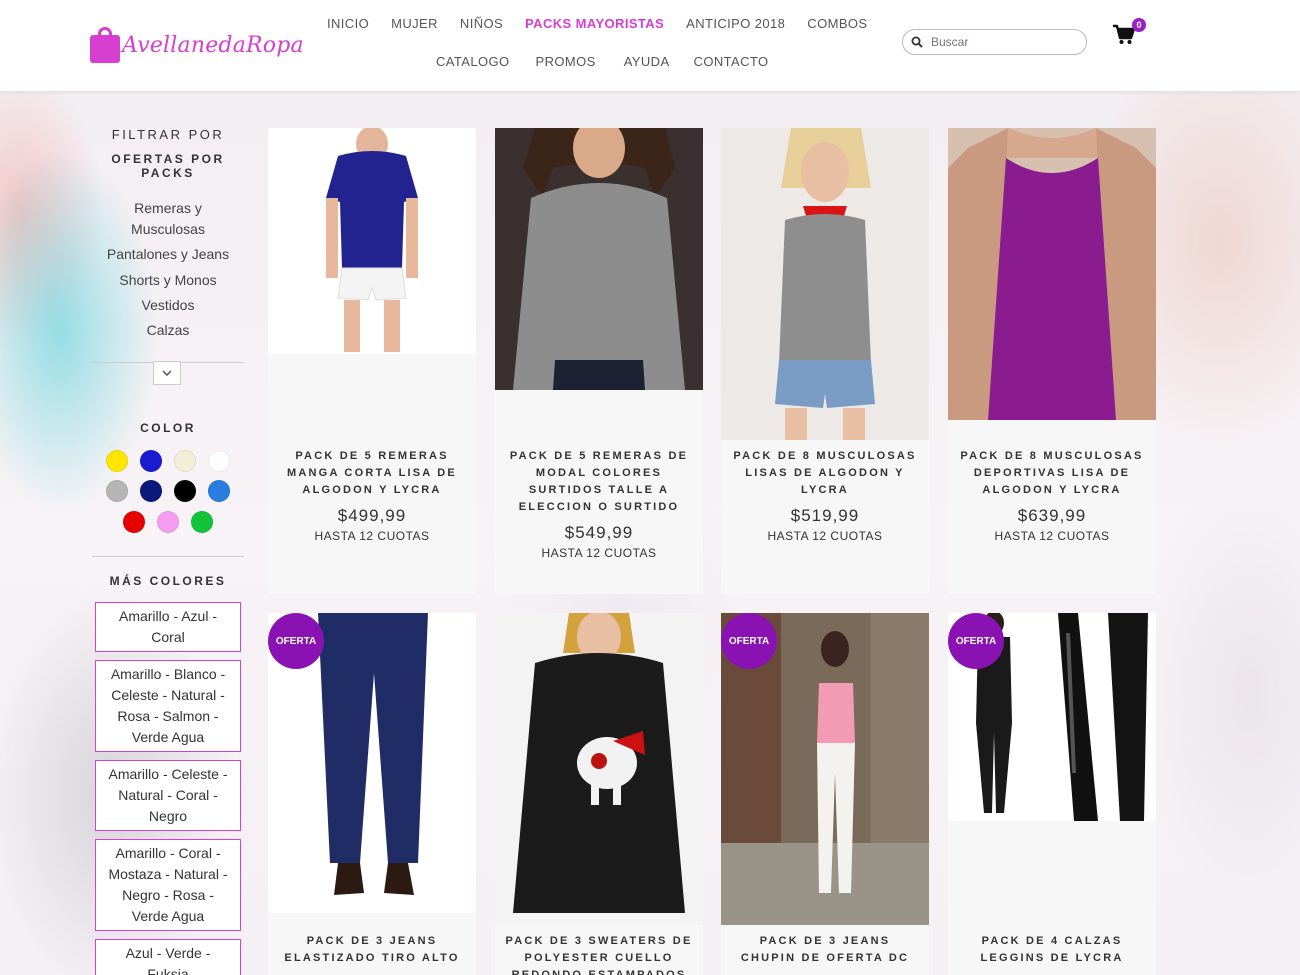 The image size is (1300, 975). I want to click on color-option: Amarillo - Azul - Coral, so click(168, 627).